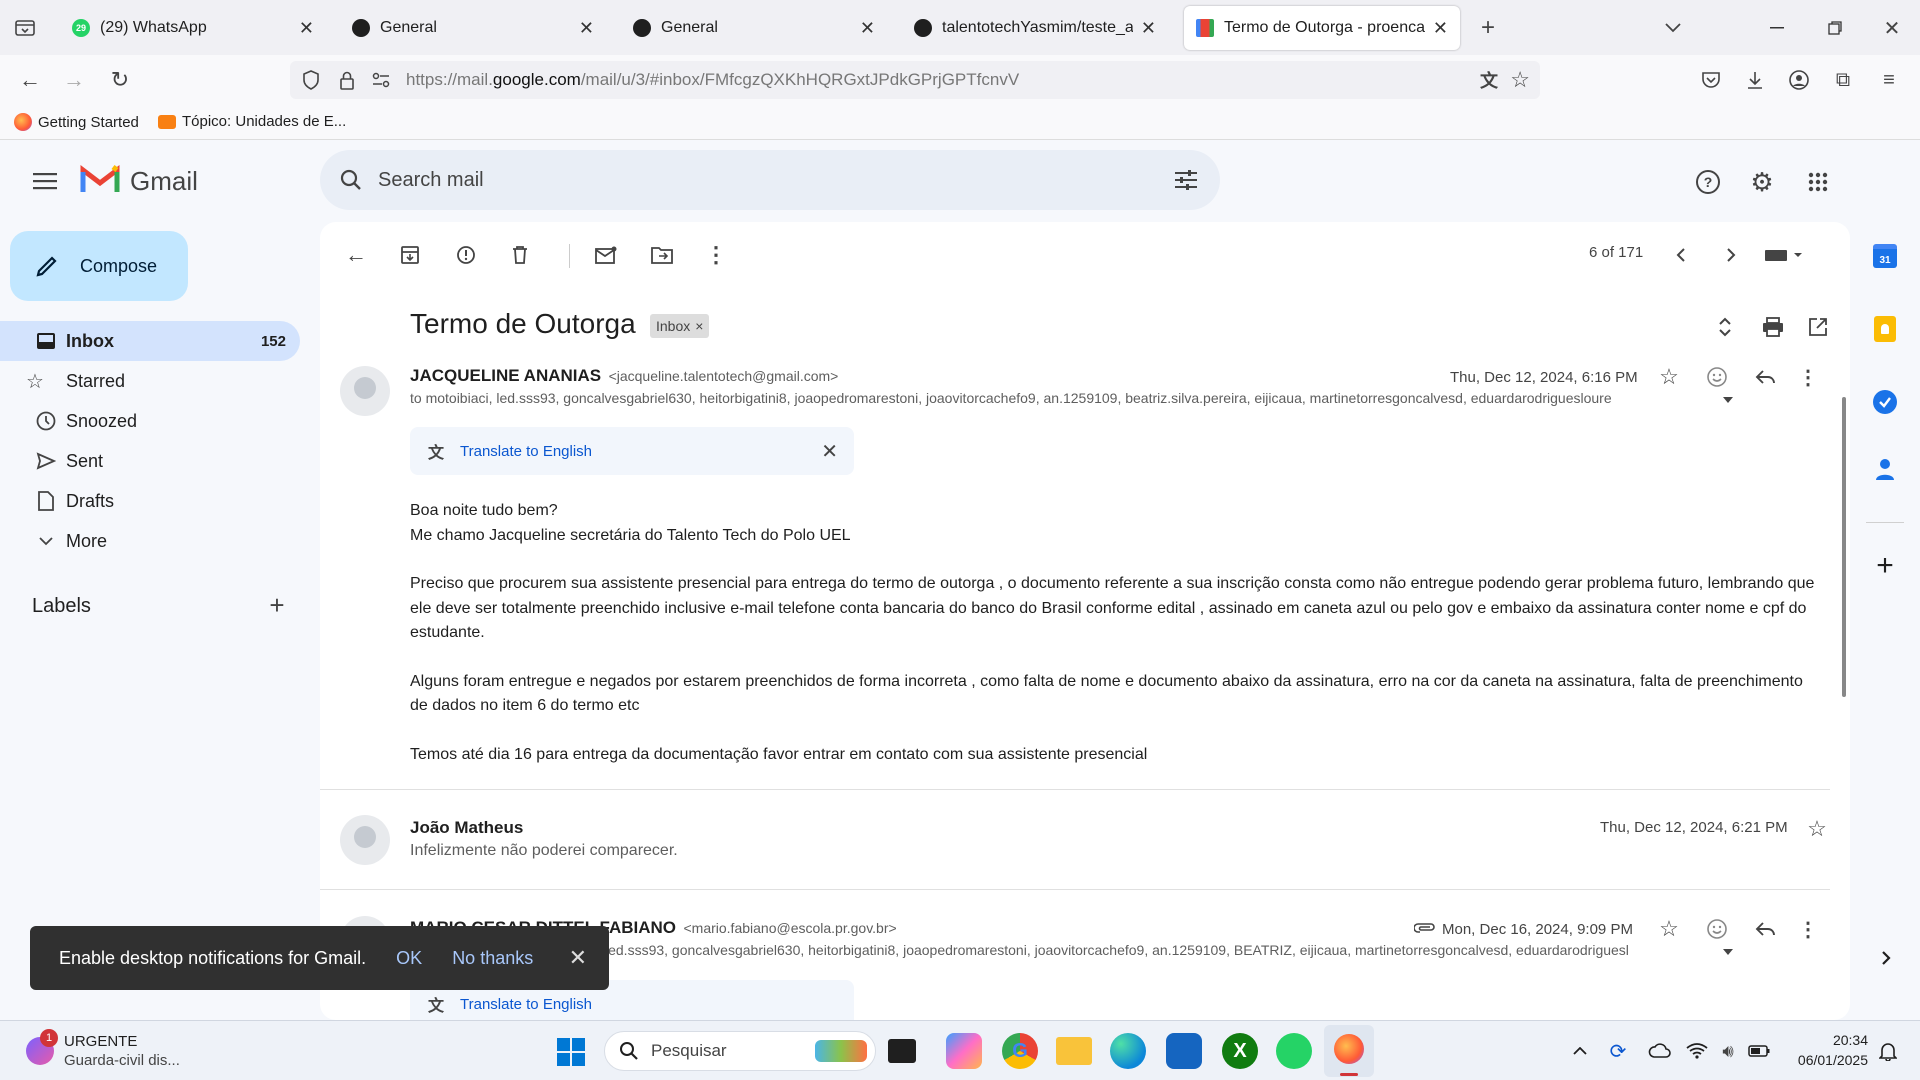 The width and height of the screenshot is (1920, 1080). What do you see at coordinates (1826, 1050) in the screenshot?
I see `clock: 20:34 06/01/2025` at bounding box center [1826, 1050].